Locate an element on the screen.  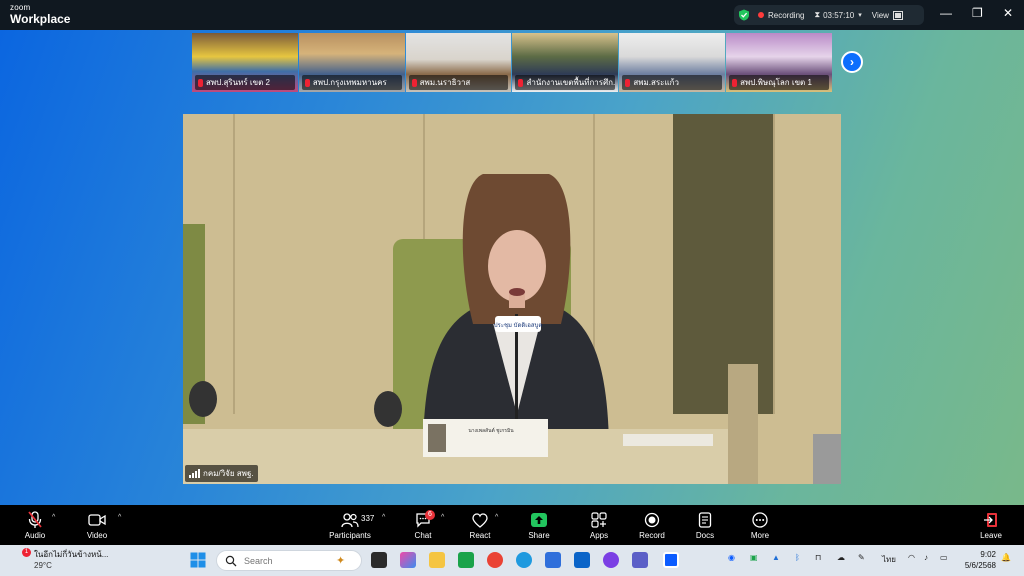
timer-icon: ⧗ is located at coordinates (817, 14).